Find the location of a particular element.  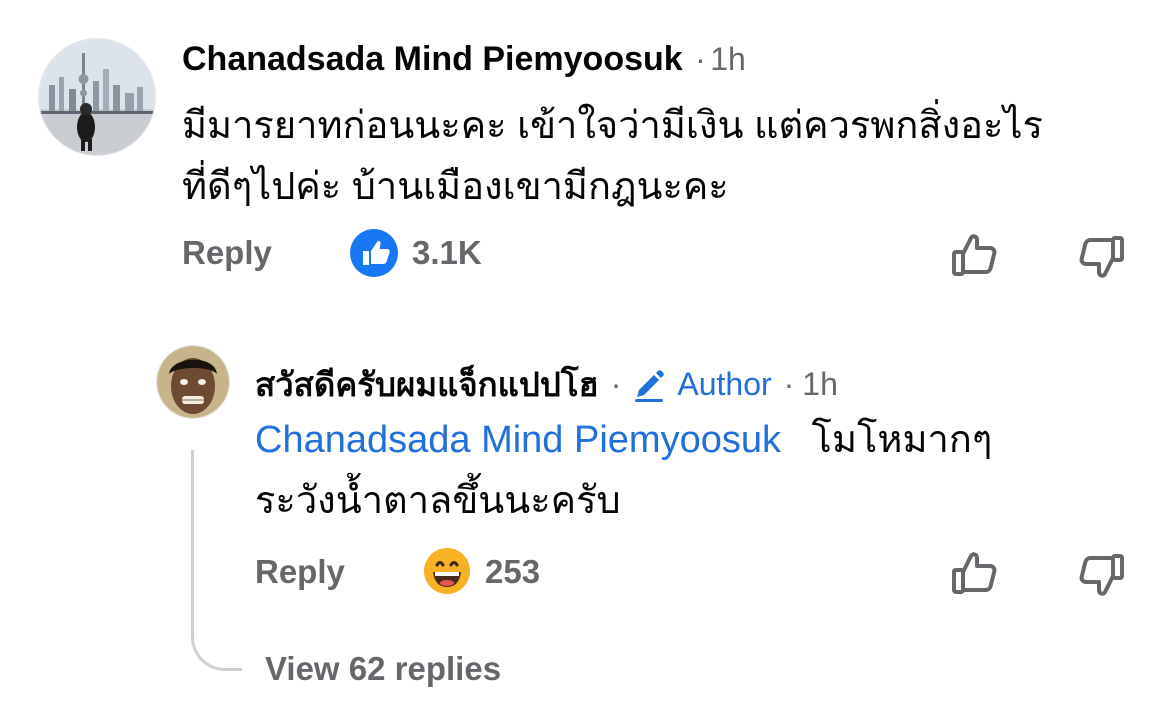

commenter-avatar is located at coordinates (97, 97).